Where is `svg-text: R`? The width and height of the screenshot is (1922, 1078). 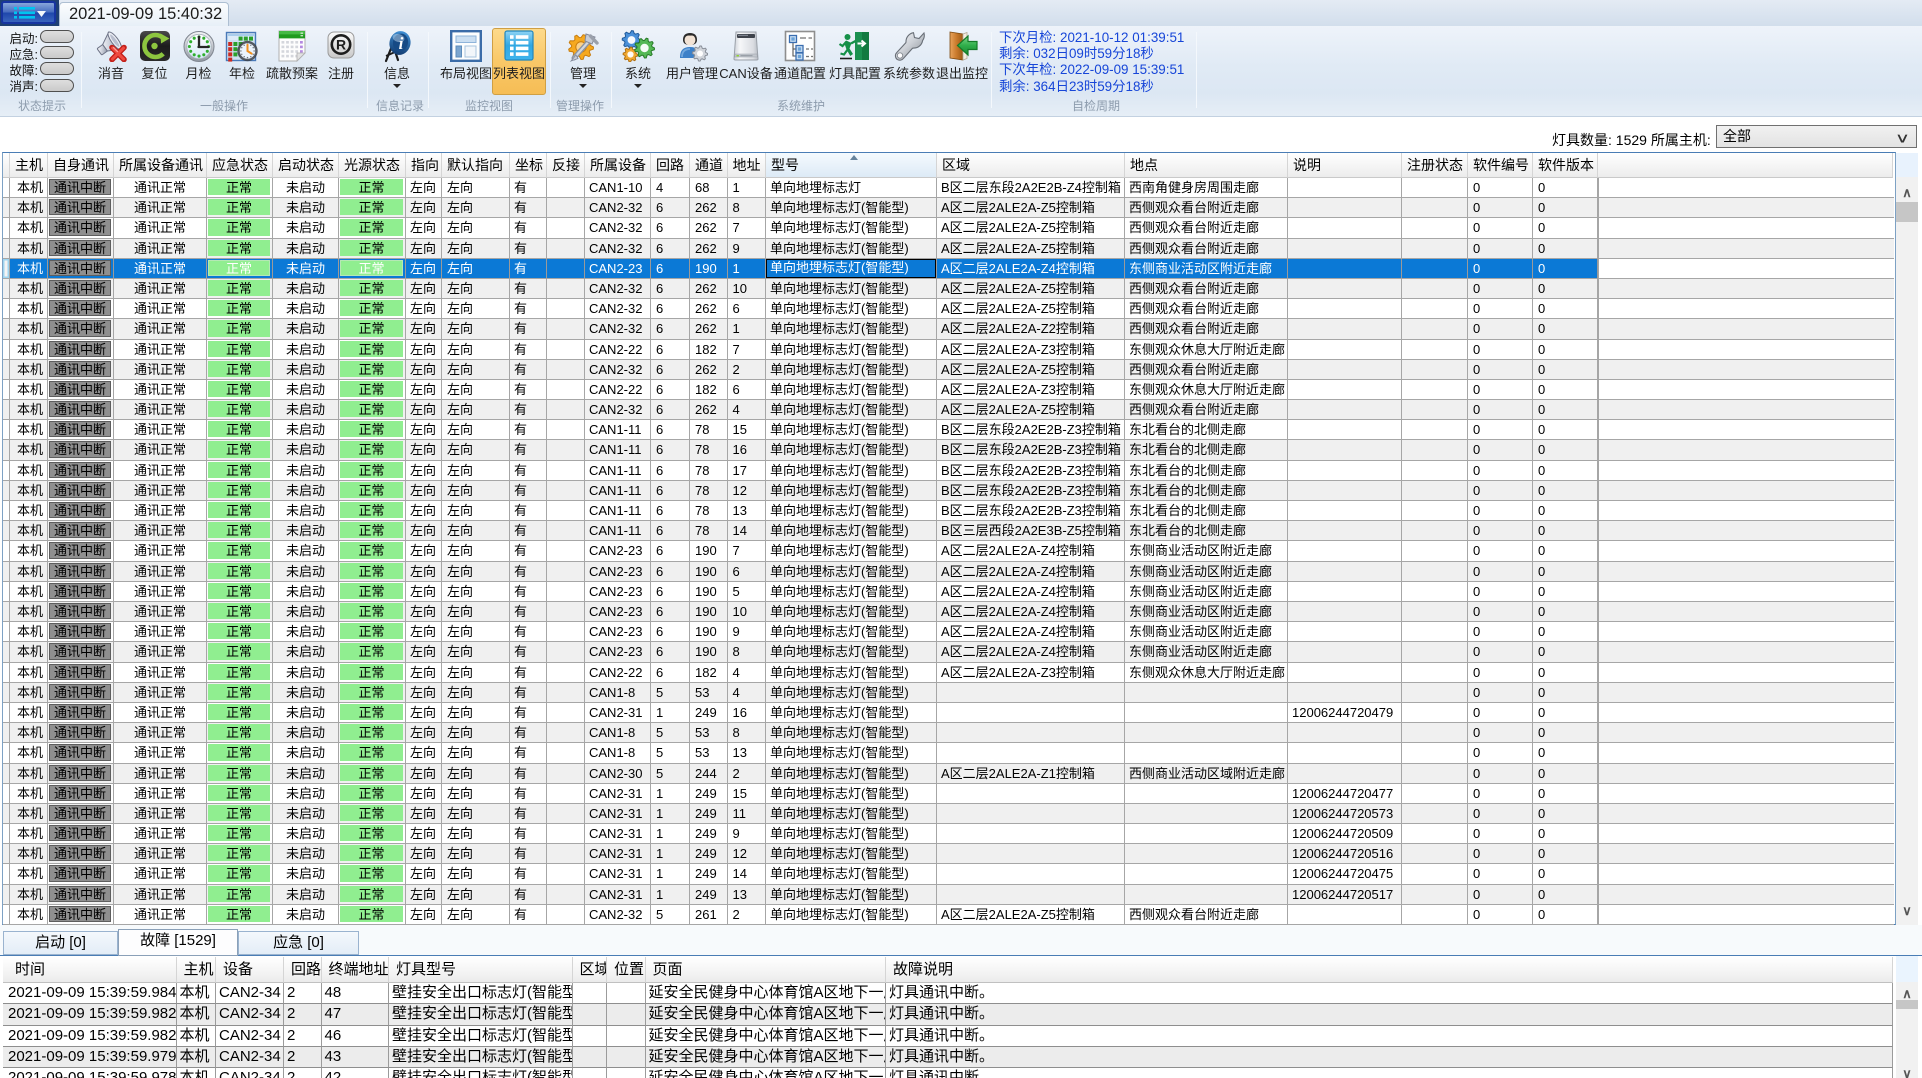
svg-text: R is located at coordinates (341, 45).